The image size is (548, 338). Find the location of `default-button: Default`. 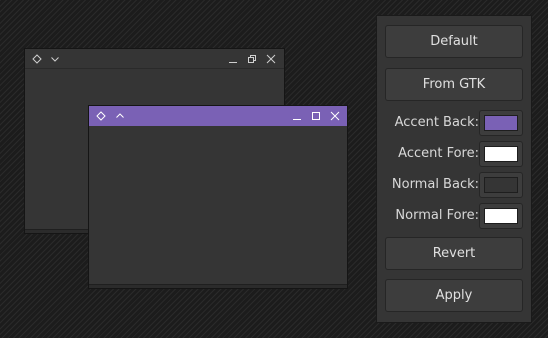

default-button: Default is located at coordinates (454, 41).